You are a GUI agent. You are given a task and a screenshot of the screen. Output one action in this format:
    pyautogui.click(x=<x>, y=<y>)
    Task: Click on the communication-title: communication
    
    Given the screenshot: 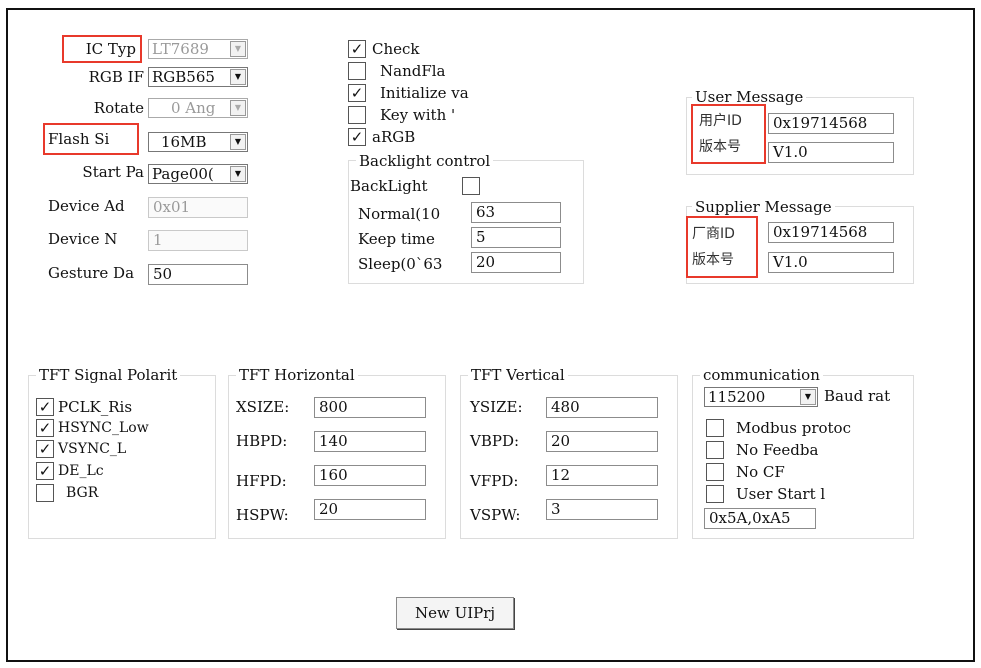 What is the action you would take?
    pyautogui.click(x=761, y=375)
    